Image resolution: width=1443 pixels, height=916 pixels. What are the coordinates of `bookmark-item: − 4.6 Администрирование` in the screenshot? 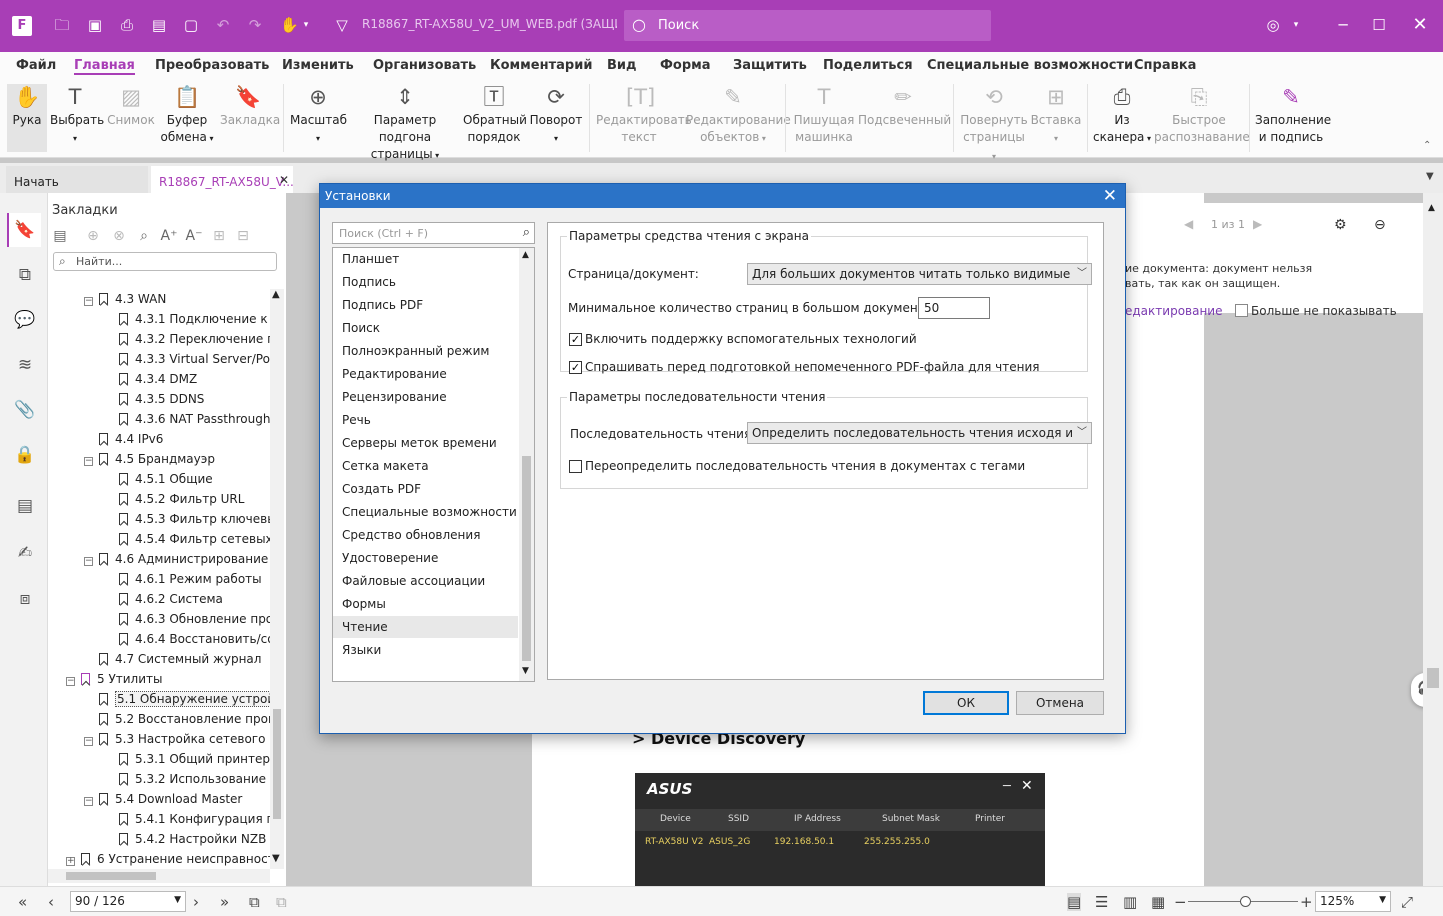 It's located at (176, 559).